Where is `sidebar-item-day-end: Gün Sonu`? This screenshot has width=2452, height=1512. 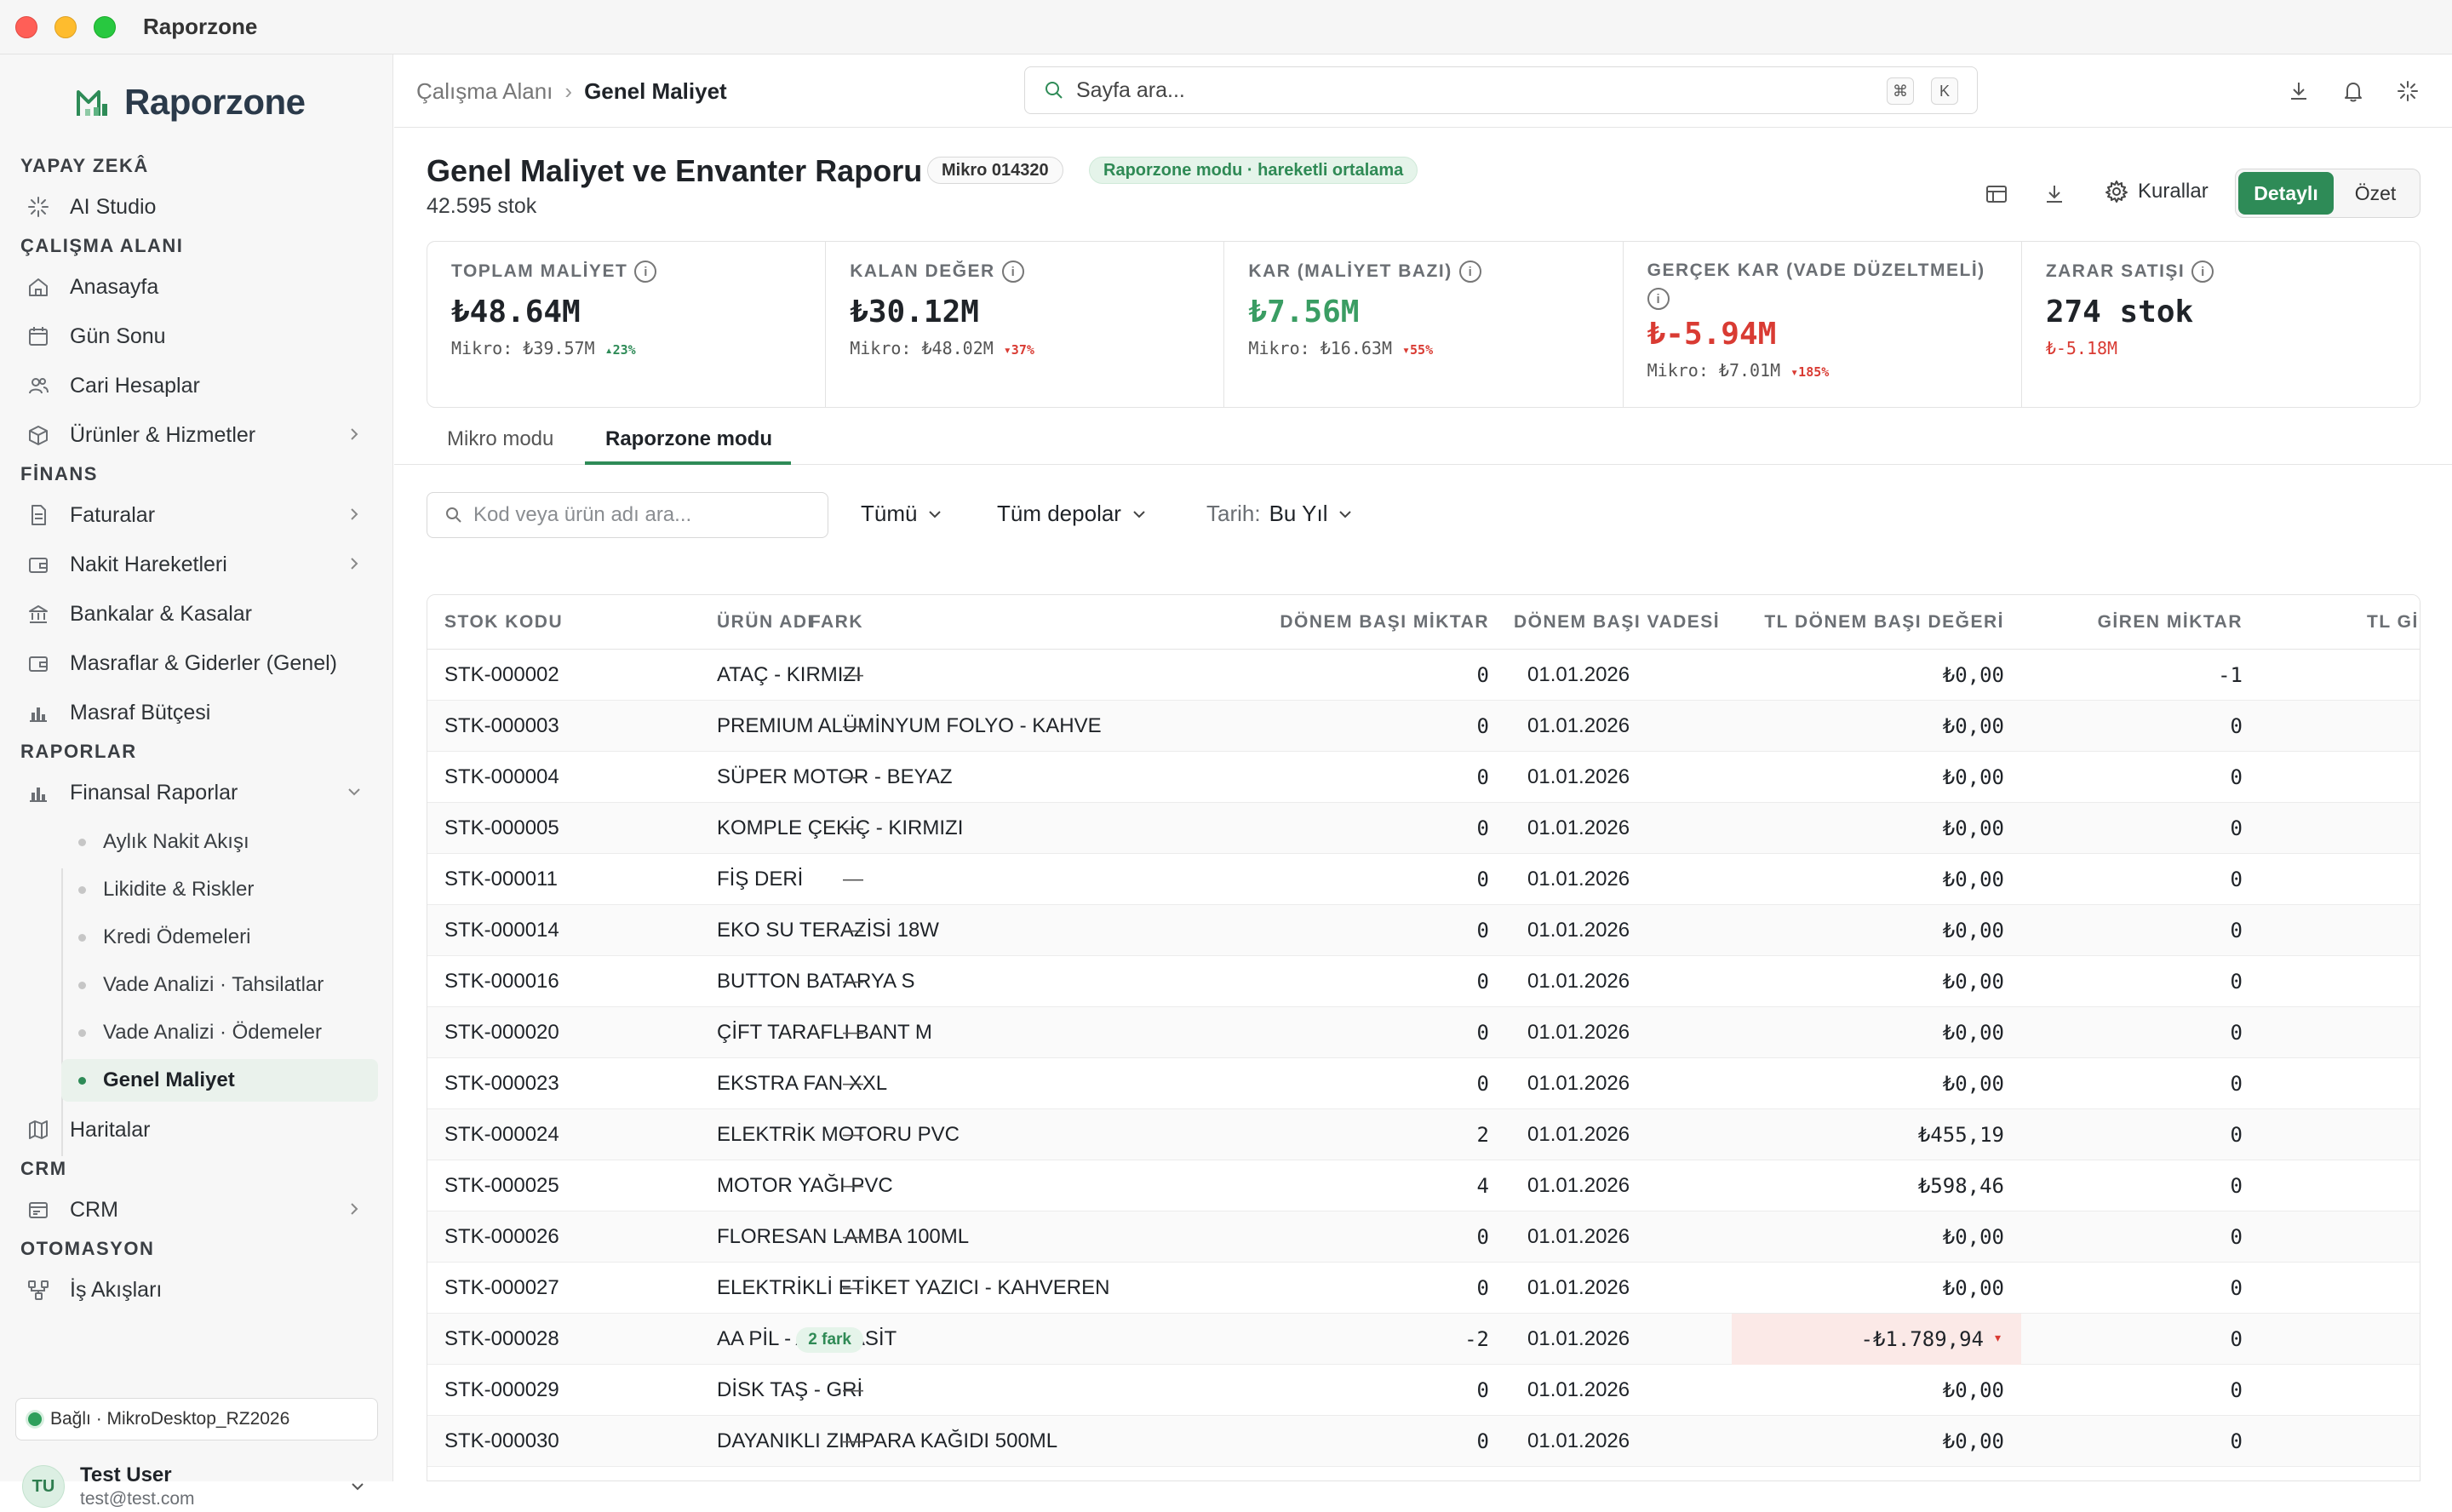
sidebar-item-day-end: Gün Sonu is located at coordinates (201, 336).